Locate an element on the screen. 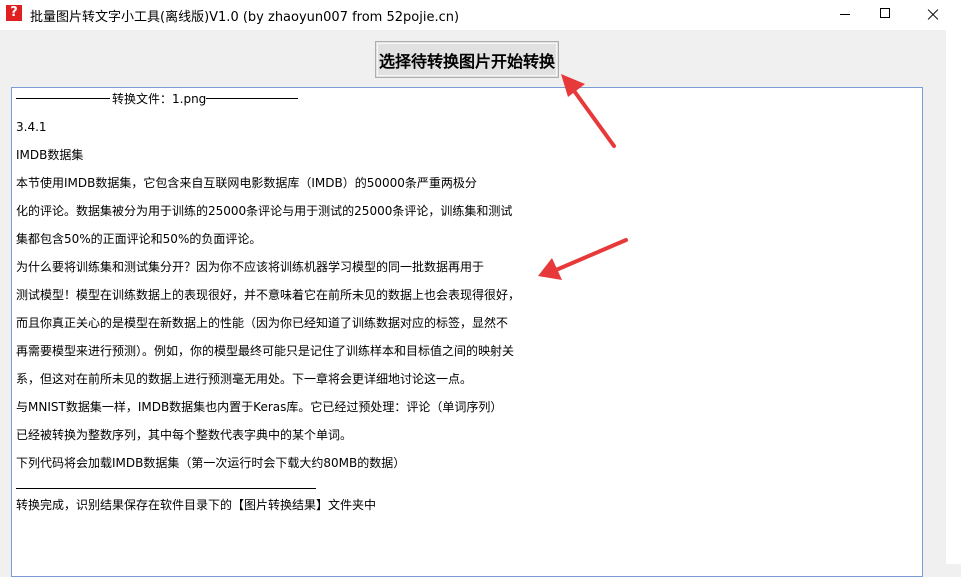 This screenshot has height=577, width=961. annotation-arrows is located at coordinates (583, 177).